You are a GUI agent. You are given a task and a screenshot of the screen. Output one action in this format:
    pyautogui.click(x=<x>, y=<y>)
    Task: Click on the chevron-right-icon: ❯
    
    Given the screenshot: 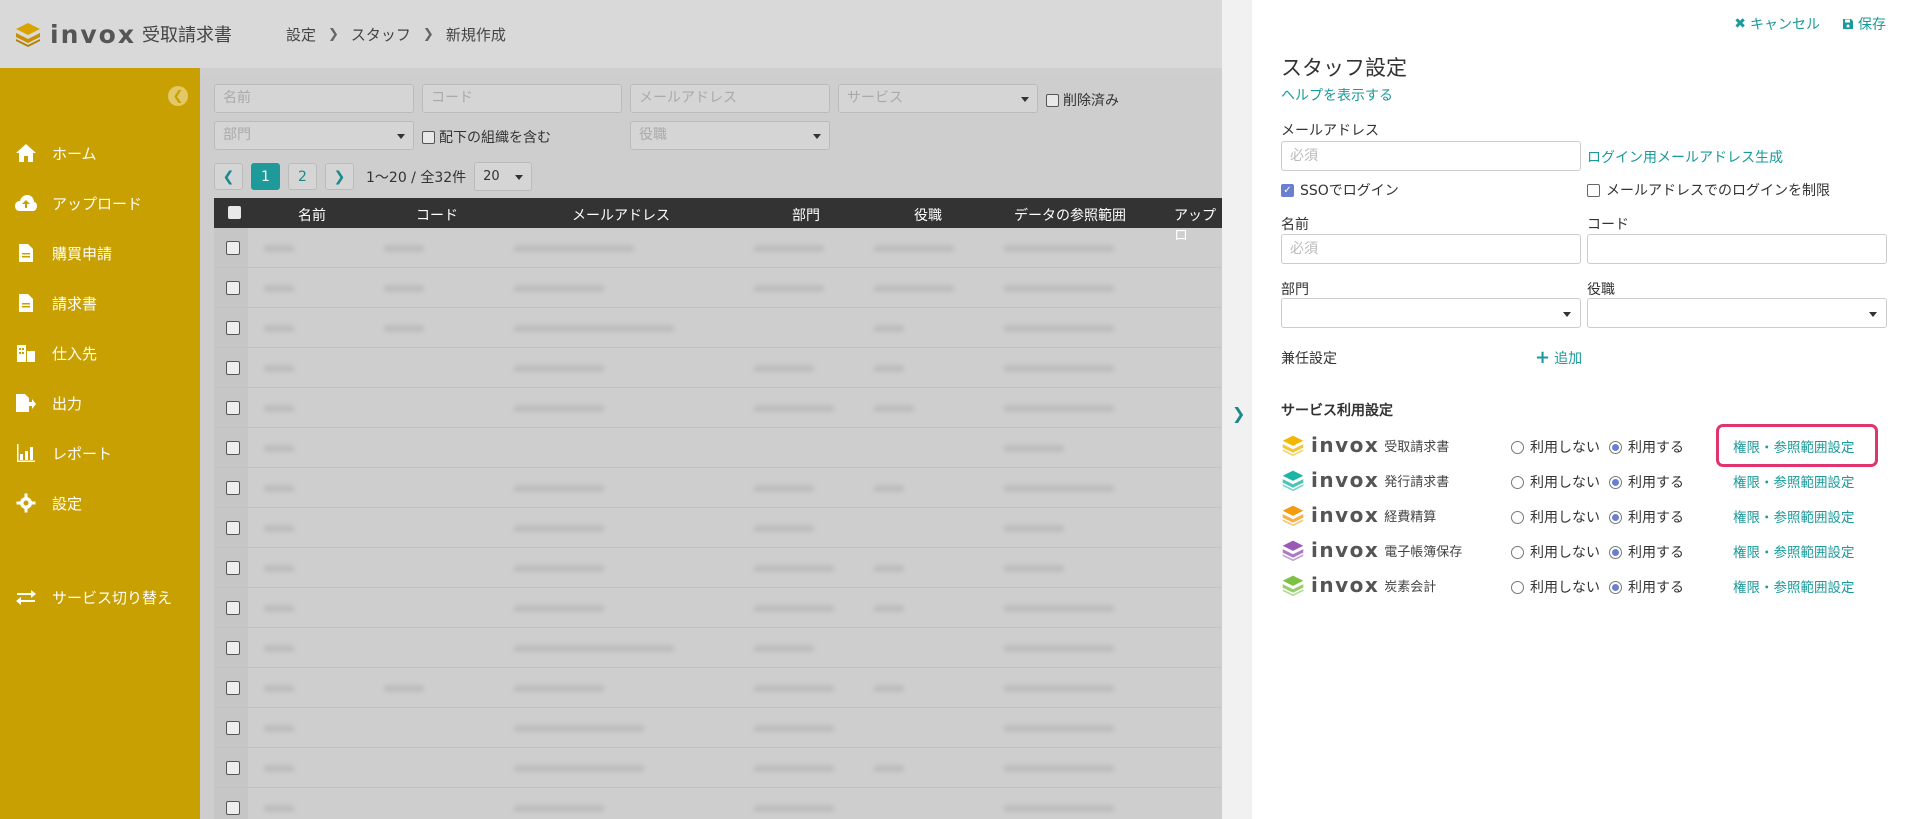 What is the action you would take?
    pyautogui.click(x=1238, y=413)
    